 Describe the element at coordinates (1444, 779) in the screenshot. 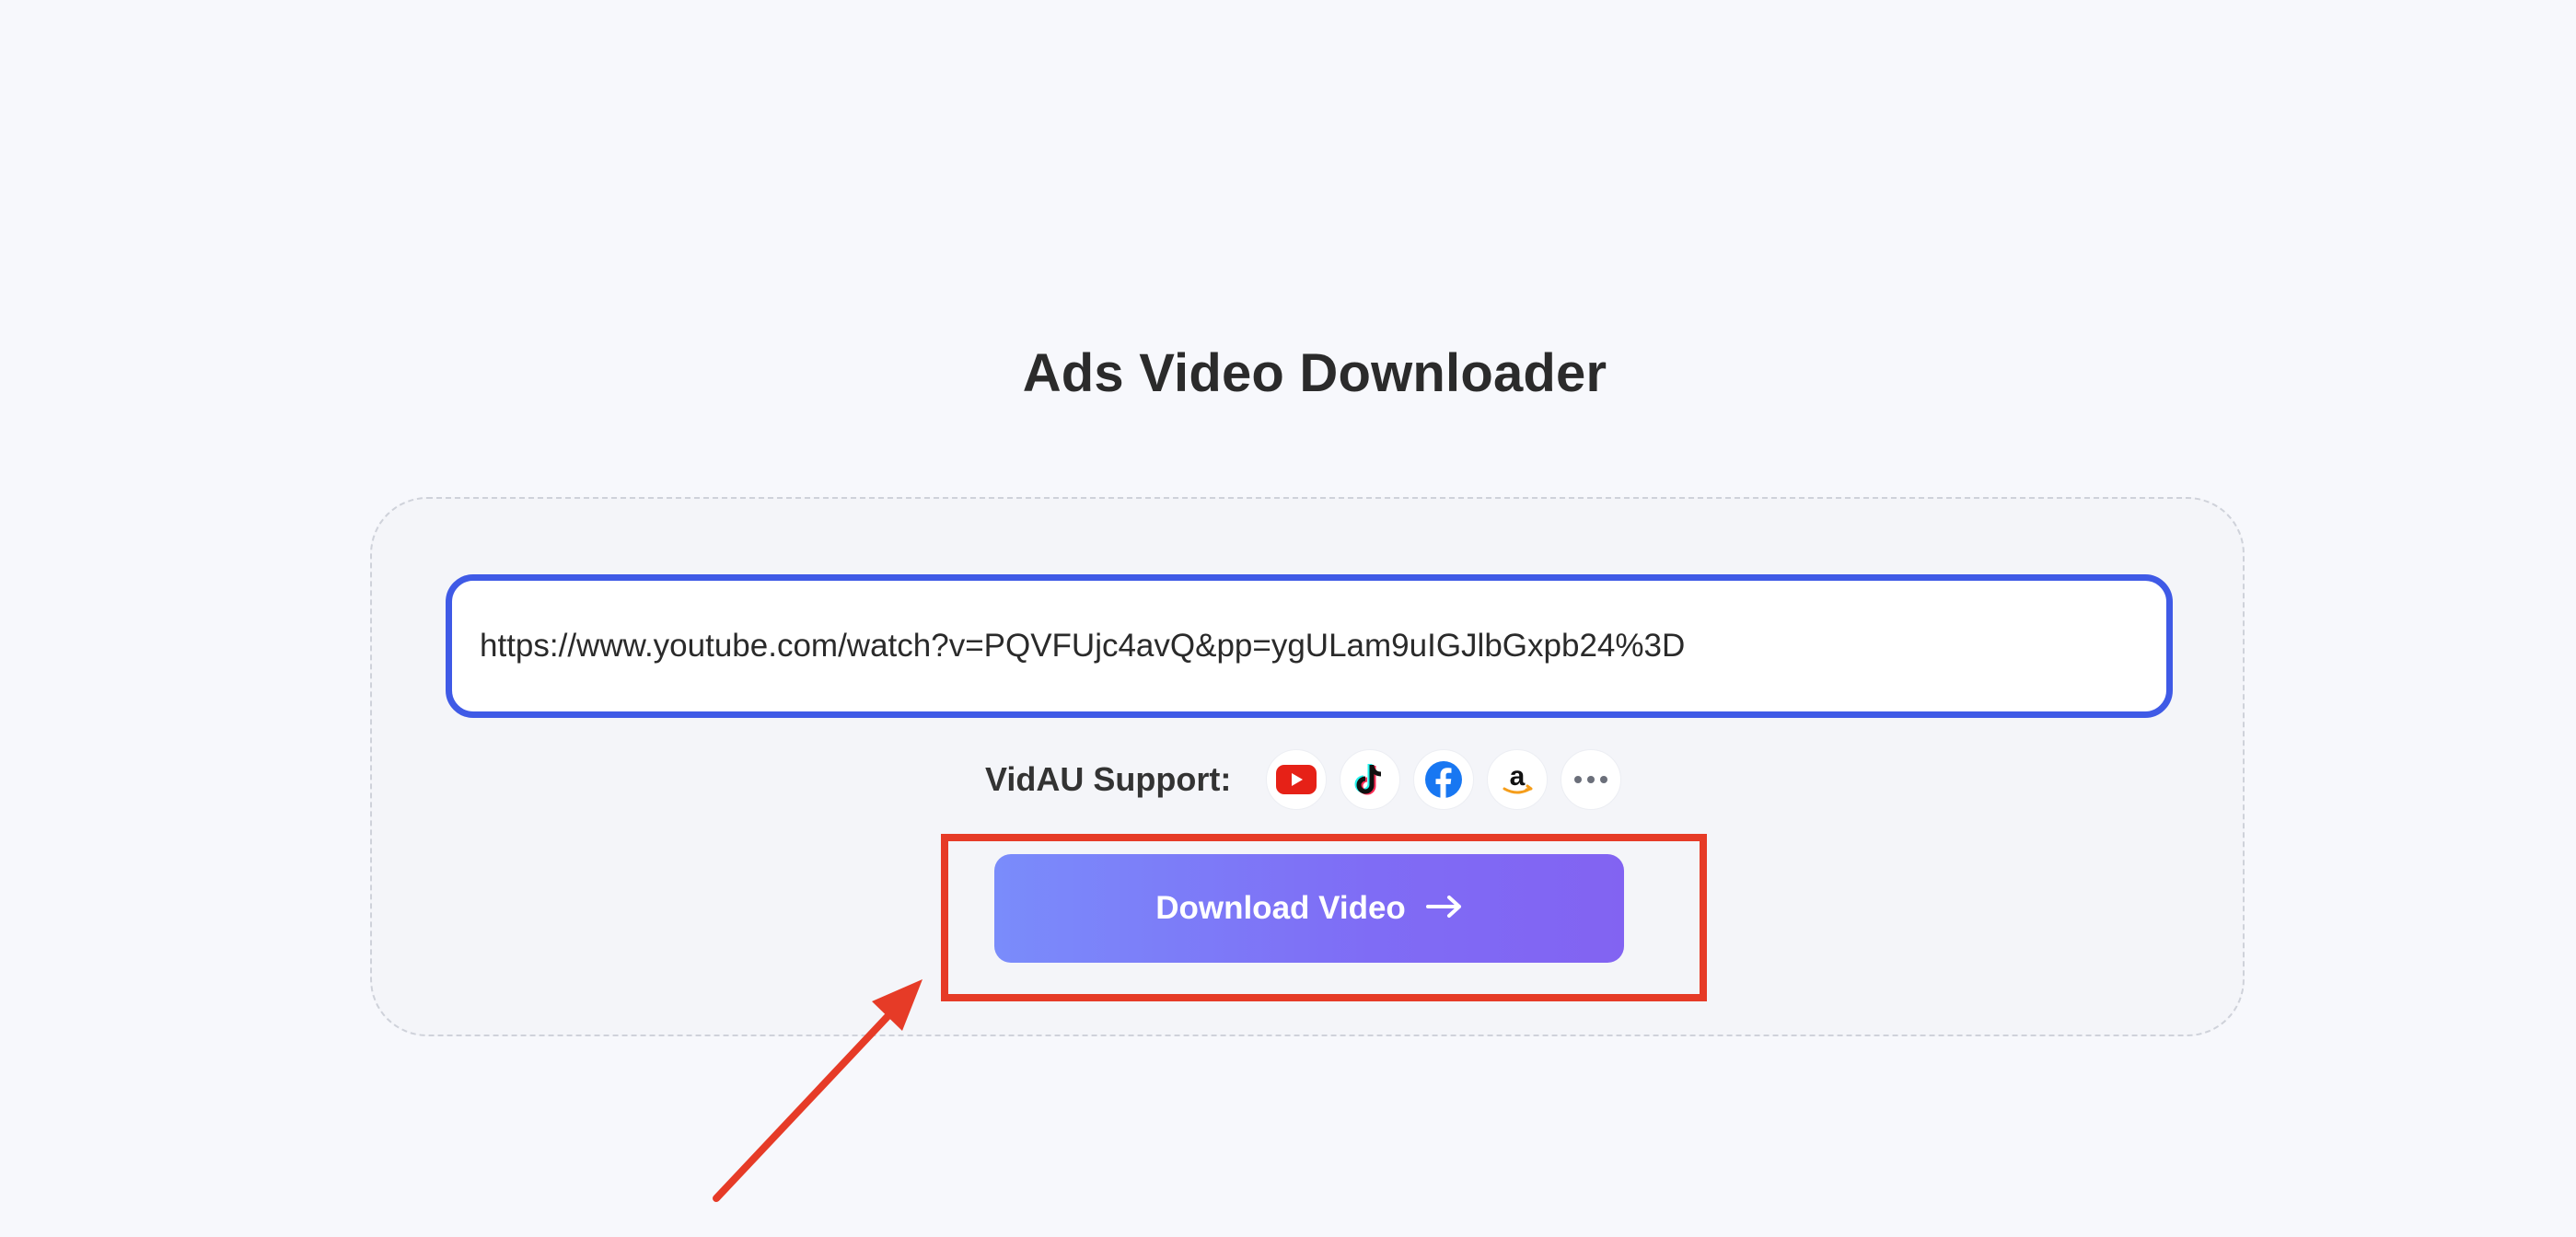

I see `facebook-icon` at that location.